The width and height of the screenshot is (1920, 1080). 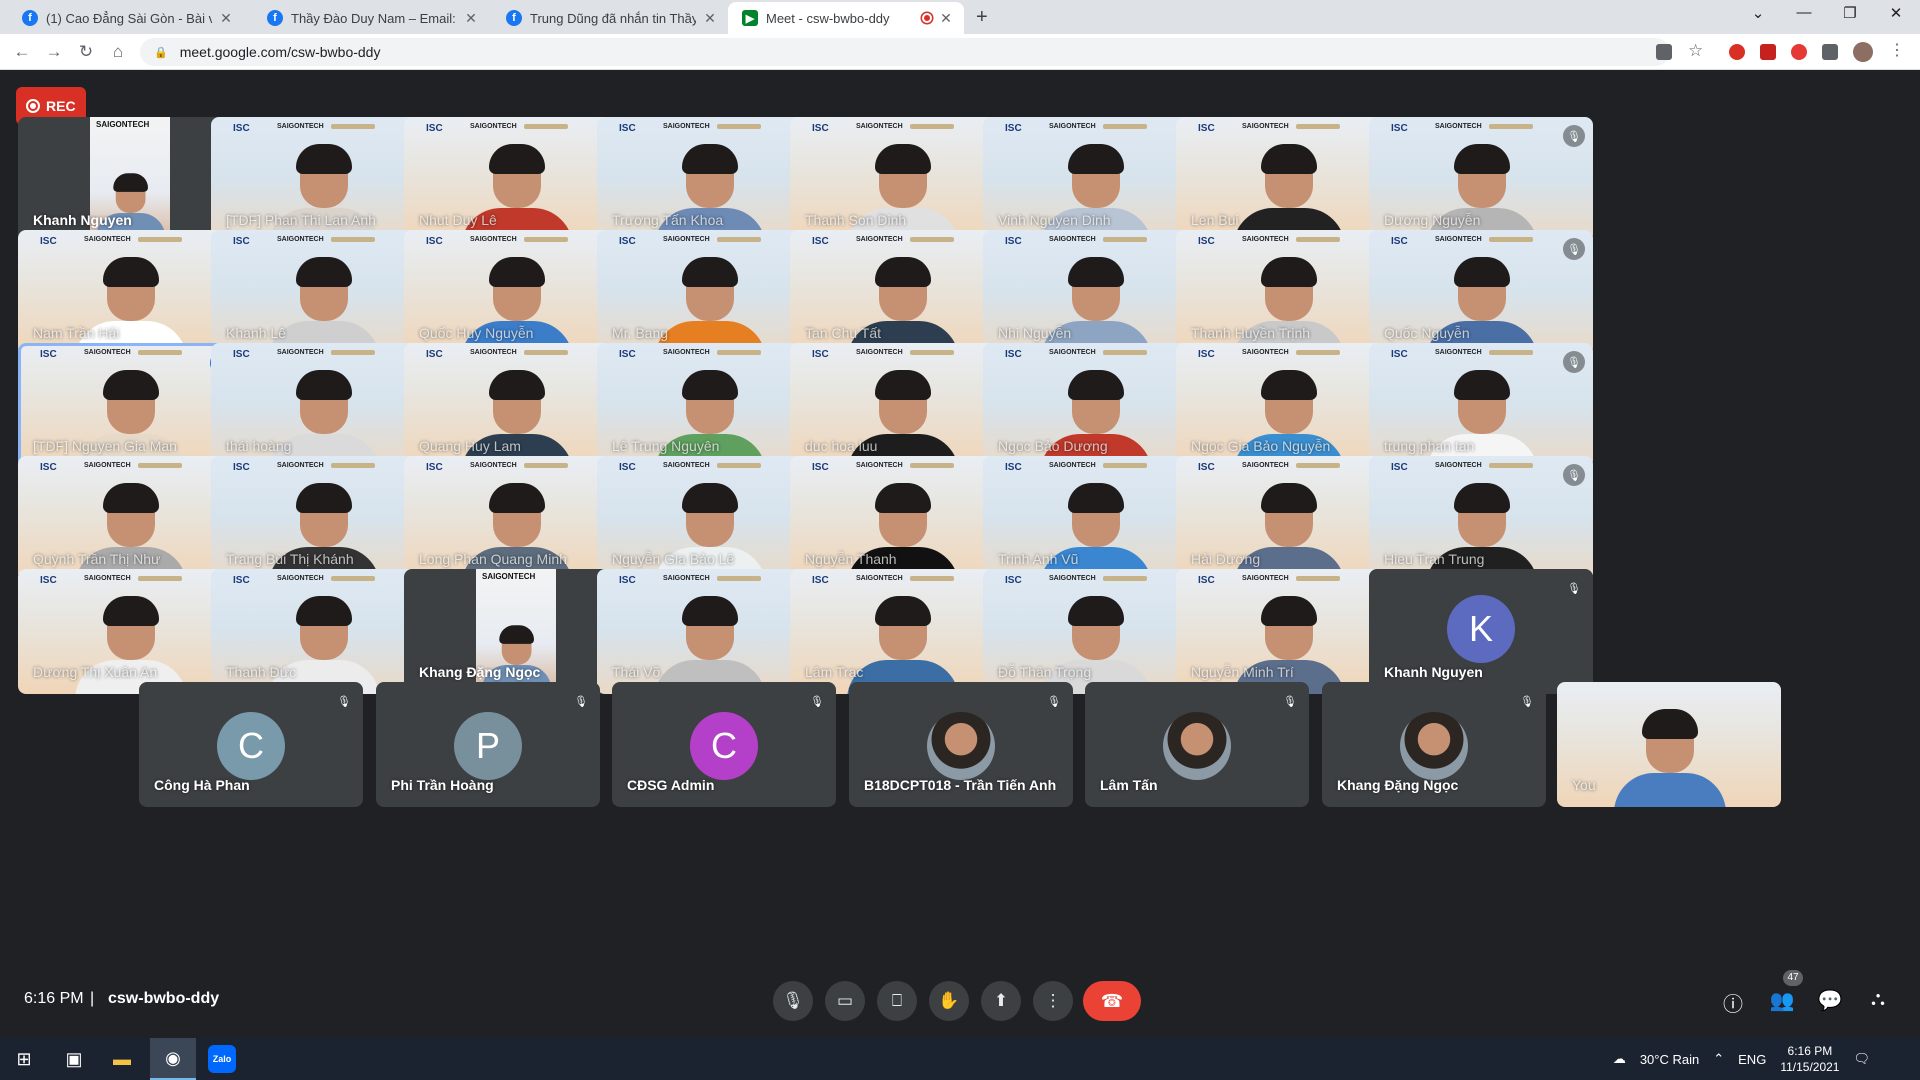 What do you see at coordinates (845, 1001) in the screenshot?
I see `camera-button: ▭` at bounding box center [845, 1001].